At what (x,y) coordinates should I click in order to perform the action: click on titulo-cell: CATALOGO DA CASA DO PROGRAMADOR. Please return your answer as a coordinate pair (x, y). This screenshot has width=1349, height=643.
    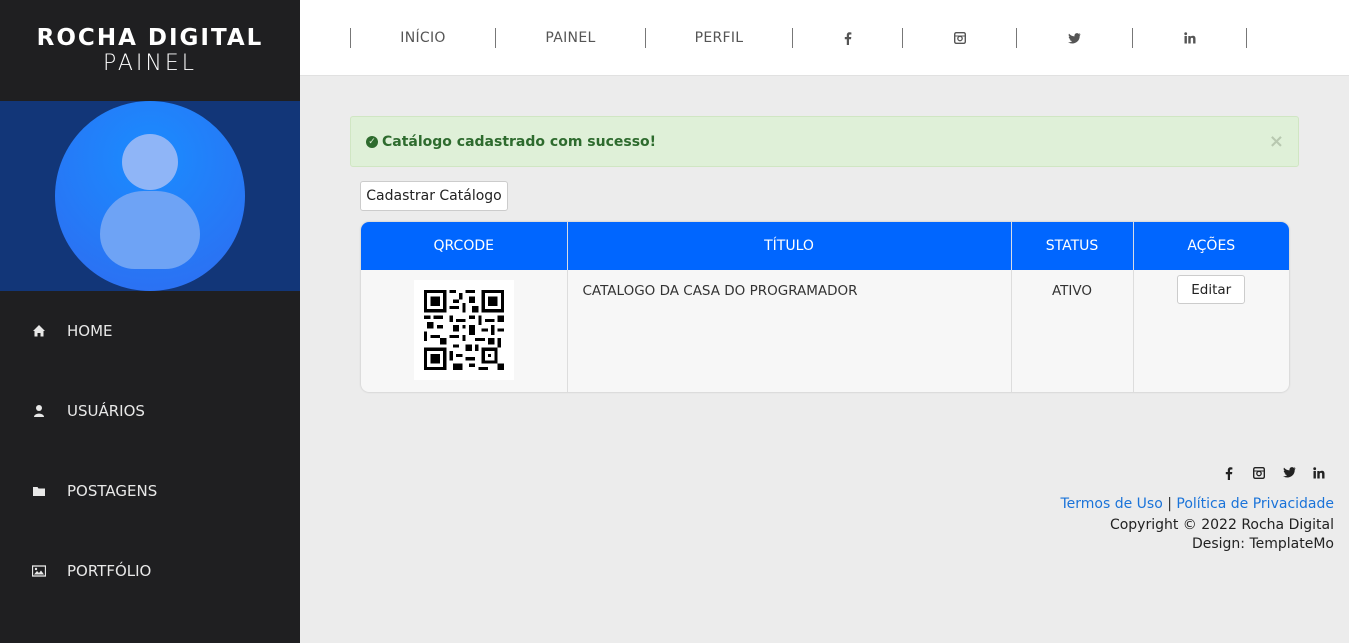
    Looking at the image, I should click on (789, 331).